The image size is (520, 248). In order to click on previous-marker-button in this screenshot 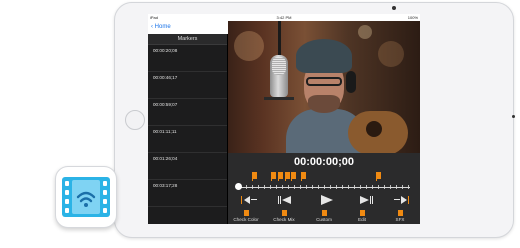, I will do `click(250, 200)`.